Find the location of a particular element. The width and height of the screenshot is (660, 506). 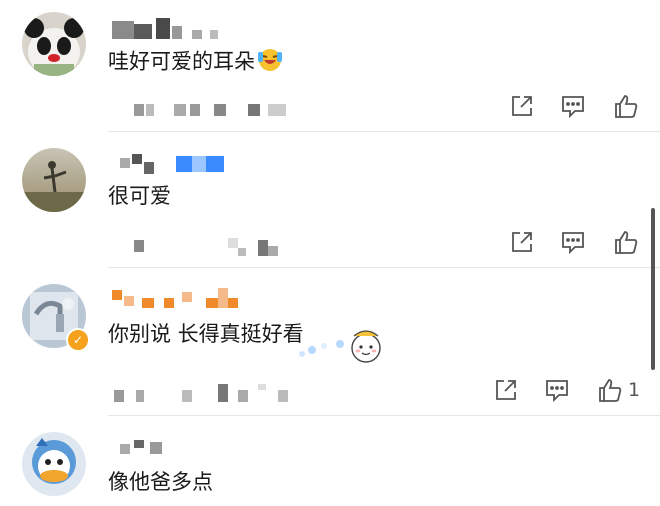

laughing-crying-emoji-icon is located at coordinates (270, 62).